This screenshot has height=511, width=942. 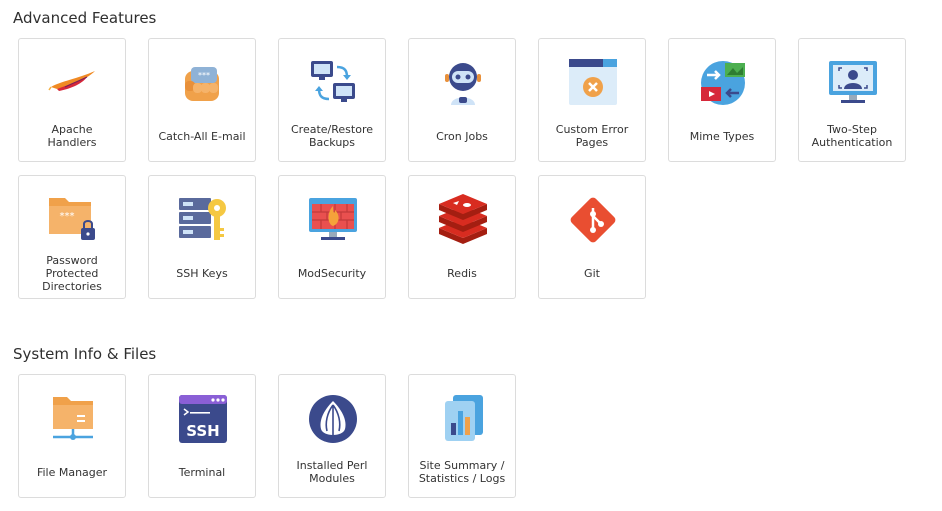 What do you see at coordinates (593, 220) in the screenshot?
I see `git-icon` at bounding box center [593, 220].